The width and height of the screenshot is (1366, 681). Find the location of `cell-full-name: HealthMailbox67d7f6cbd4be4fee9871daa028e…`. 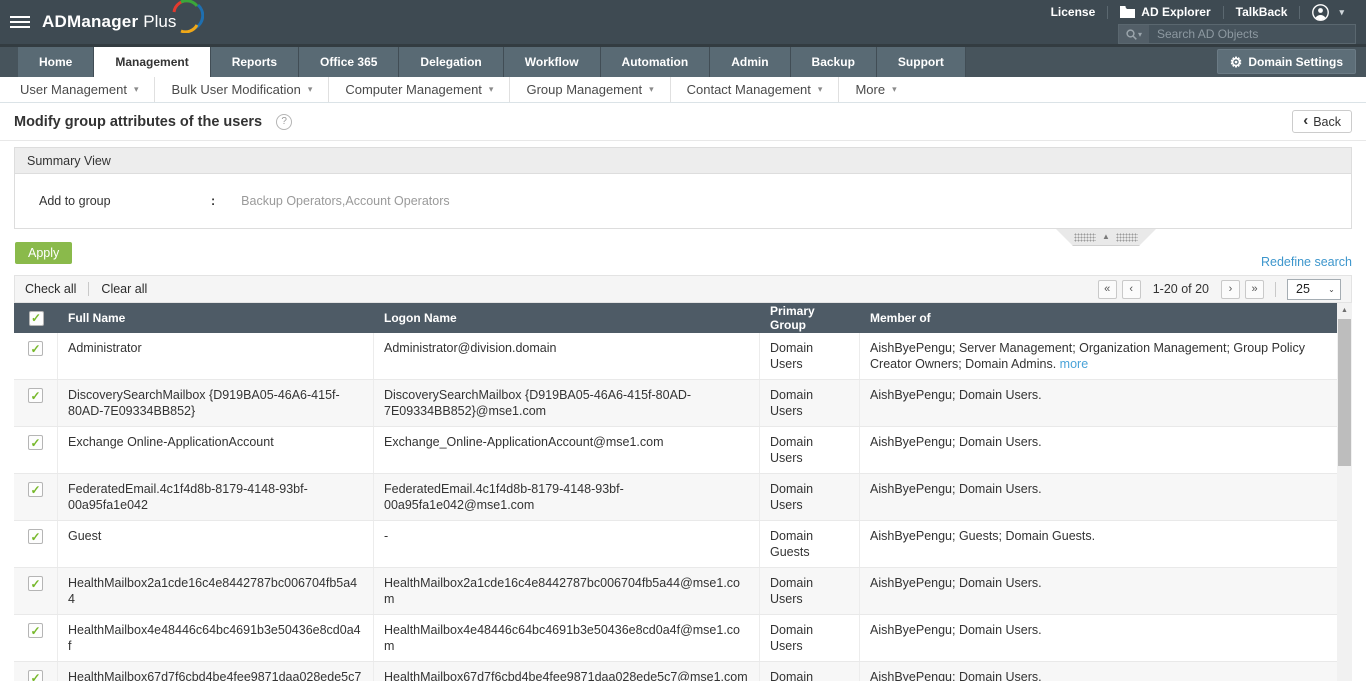

cell-full-name: HealthMailbox67d7f6cbd4be4fee9871daa028e… is located at coordinates (216, 671).